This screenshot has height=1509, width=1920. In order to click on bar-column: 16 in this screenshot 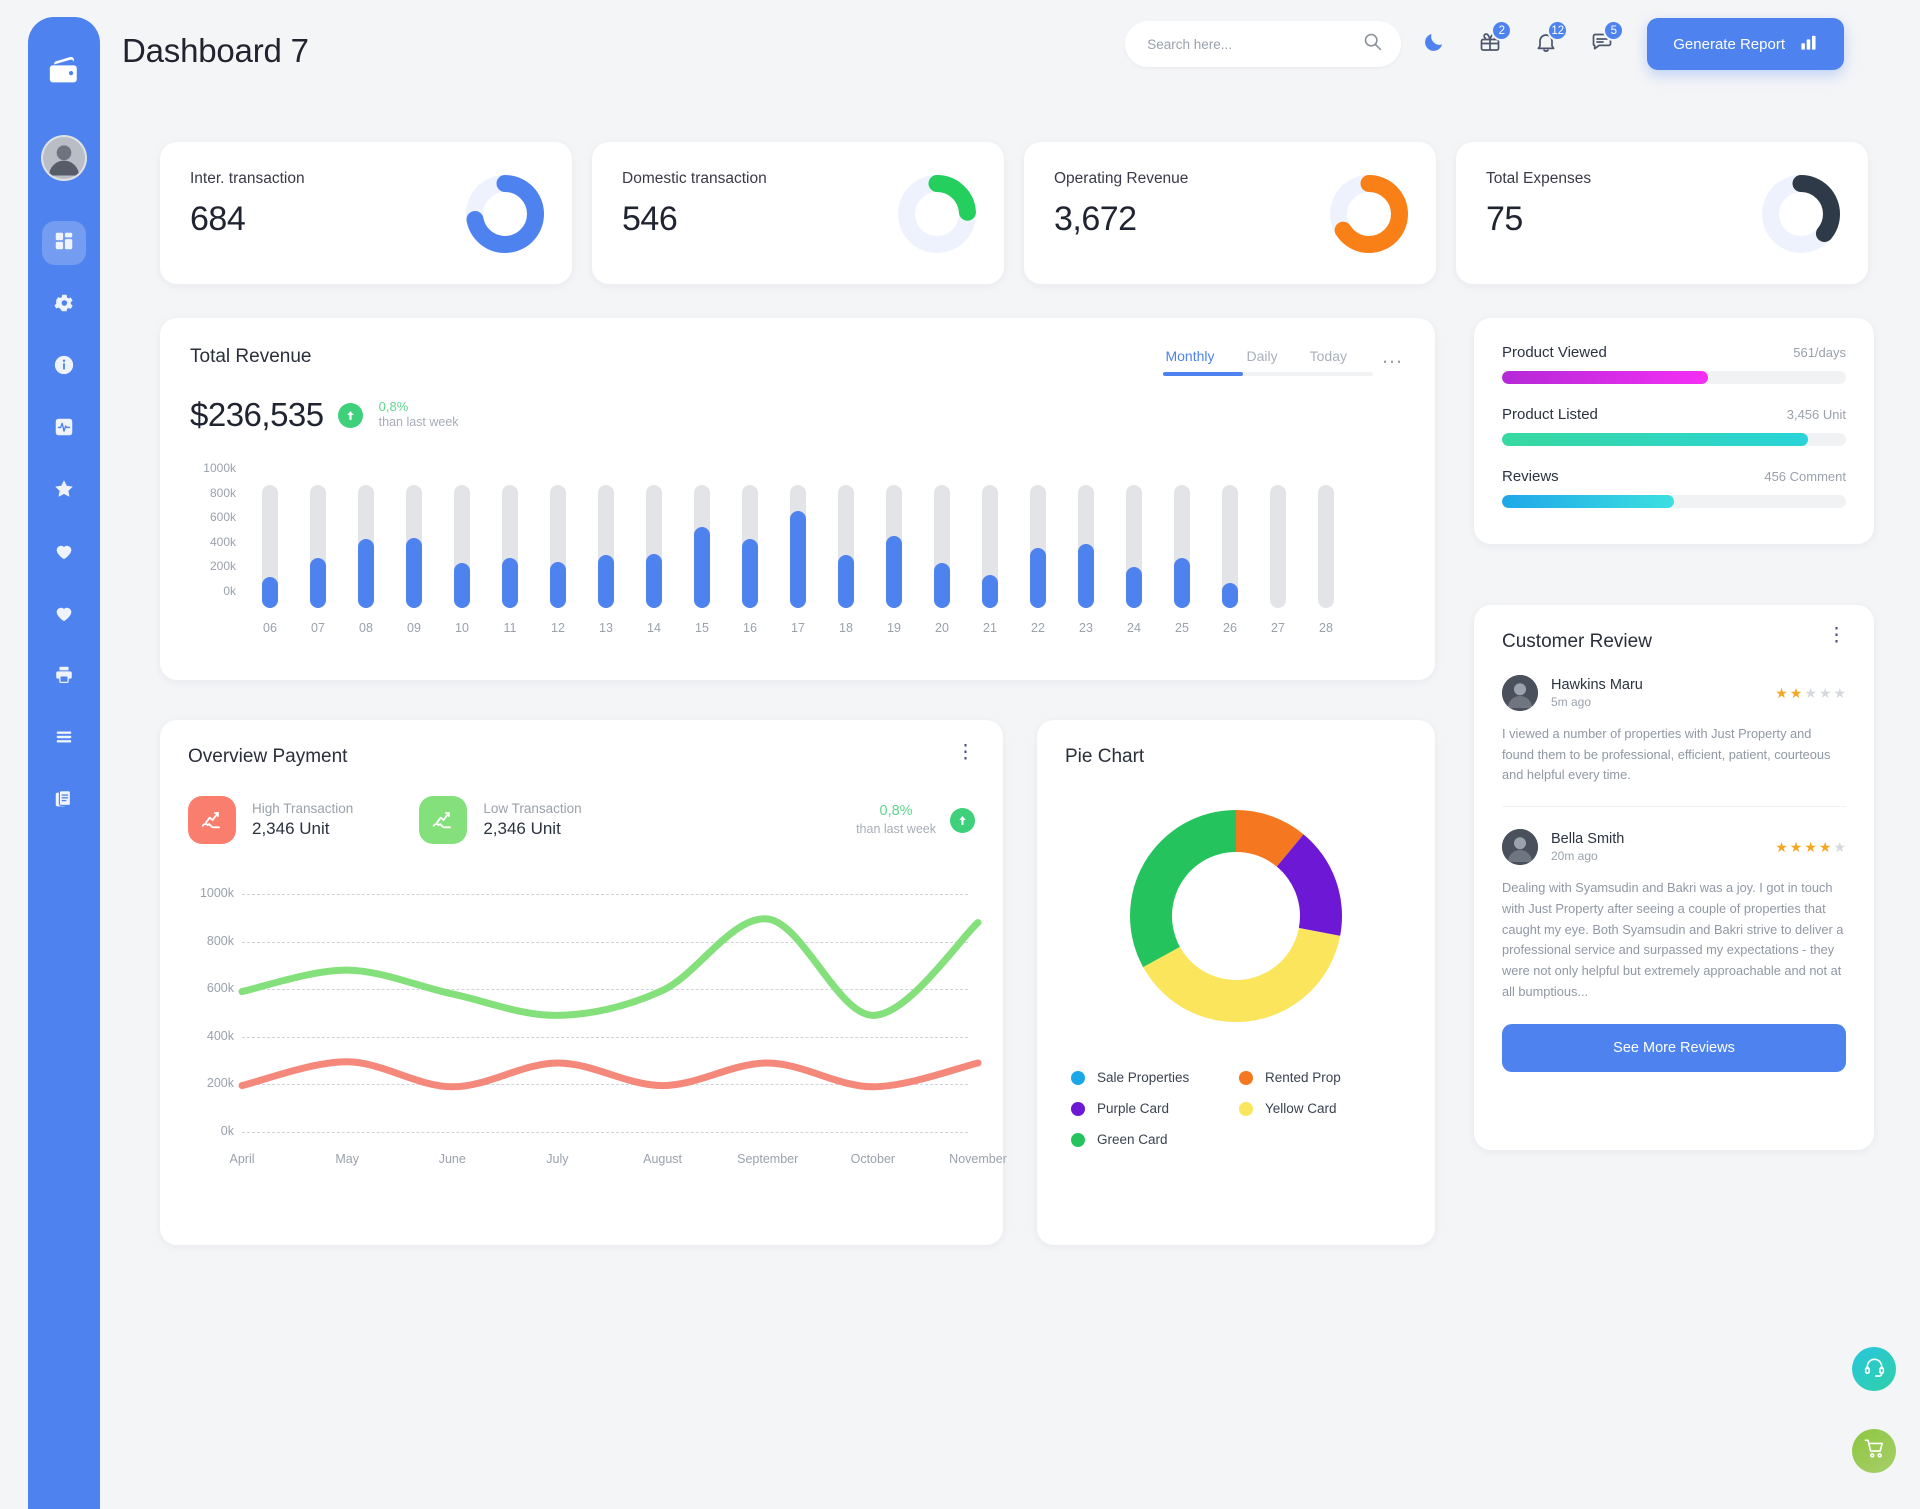, I will do `click(750, 560)`.